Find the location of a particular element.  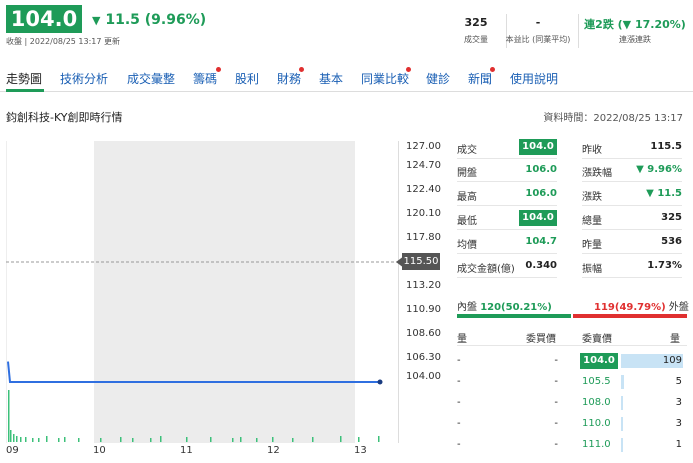

ask-bar is located at coordinates (630, 316).